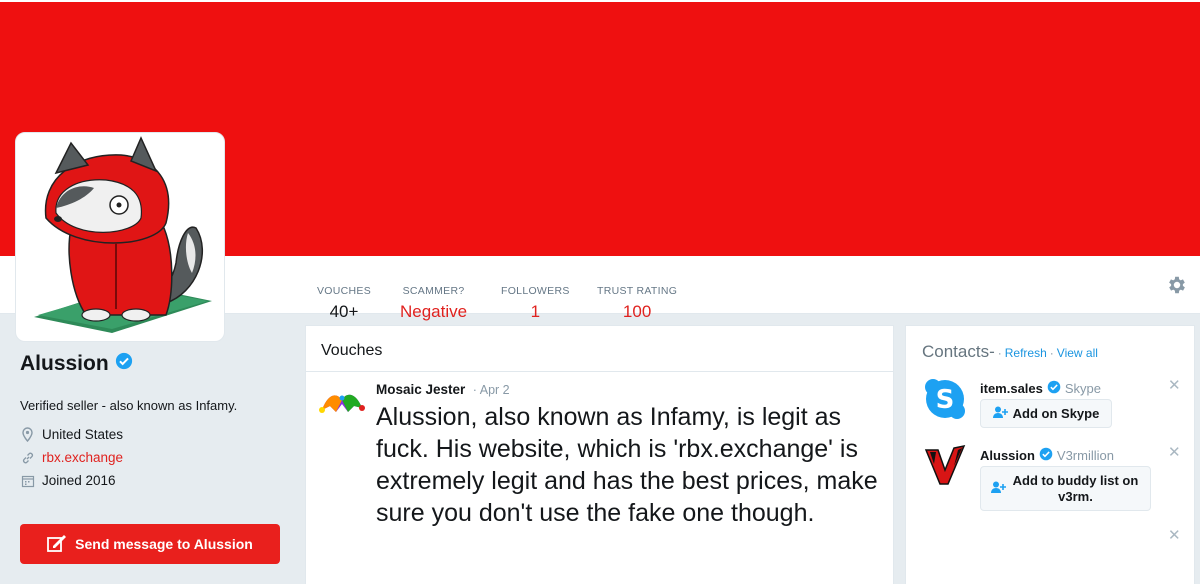 The width and height of the screenshot is (1200, 584). I want to click on vouch-date: Apr 2, so click(494, 390).